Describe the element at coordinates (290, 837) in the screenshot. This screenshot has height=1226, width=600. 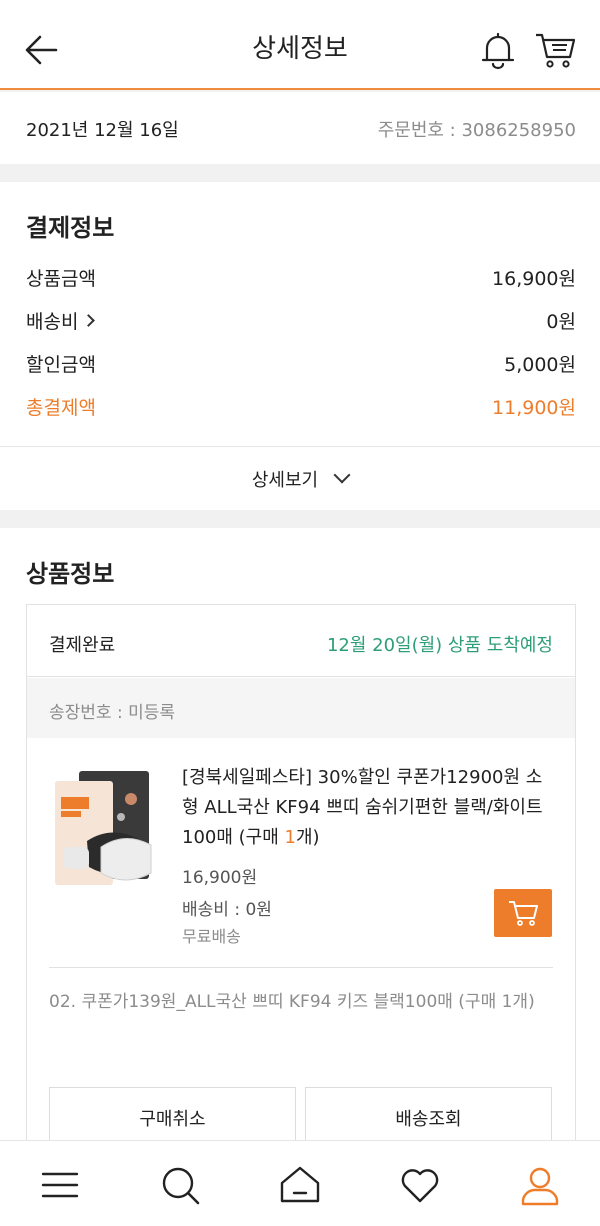
I see `product-quantity: 1` at that location.